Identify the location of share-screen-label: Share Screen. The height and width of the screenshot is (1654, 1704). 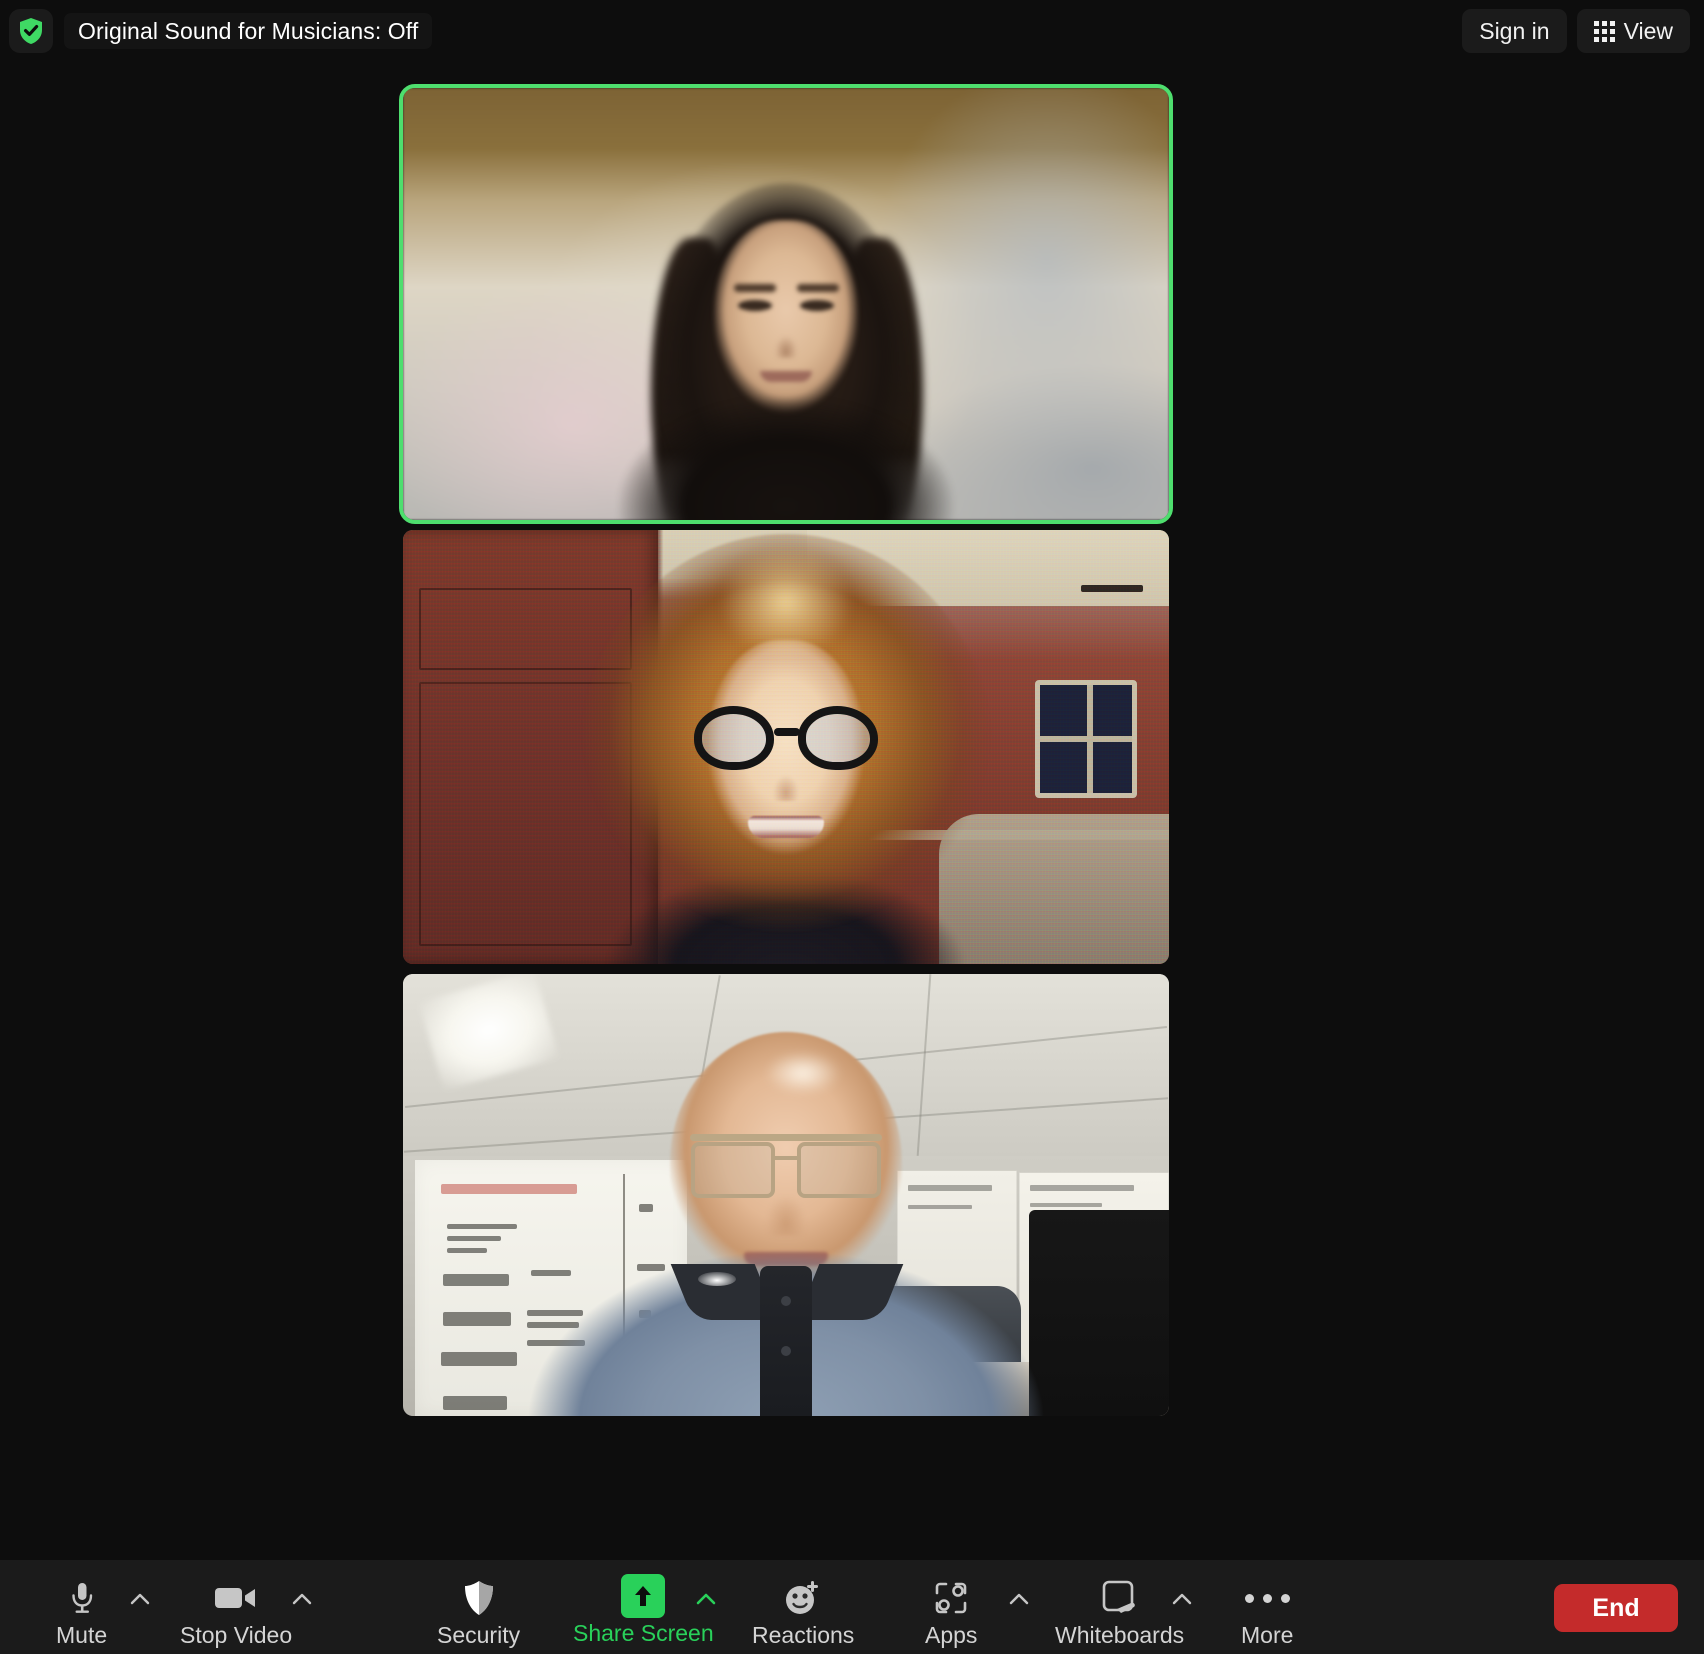
(643, 1633).